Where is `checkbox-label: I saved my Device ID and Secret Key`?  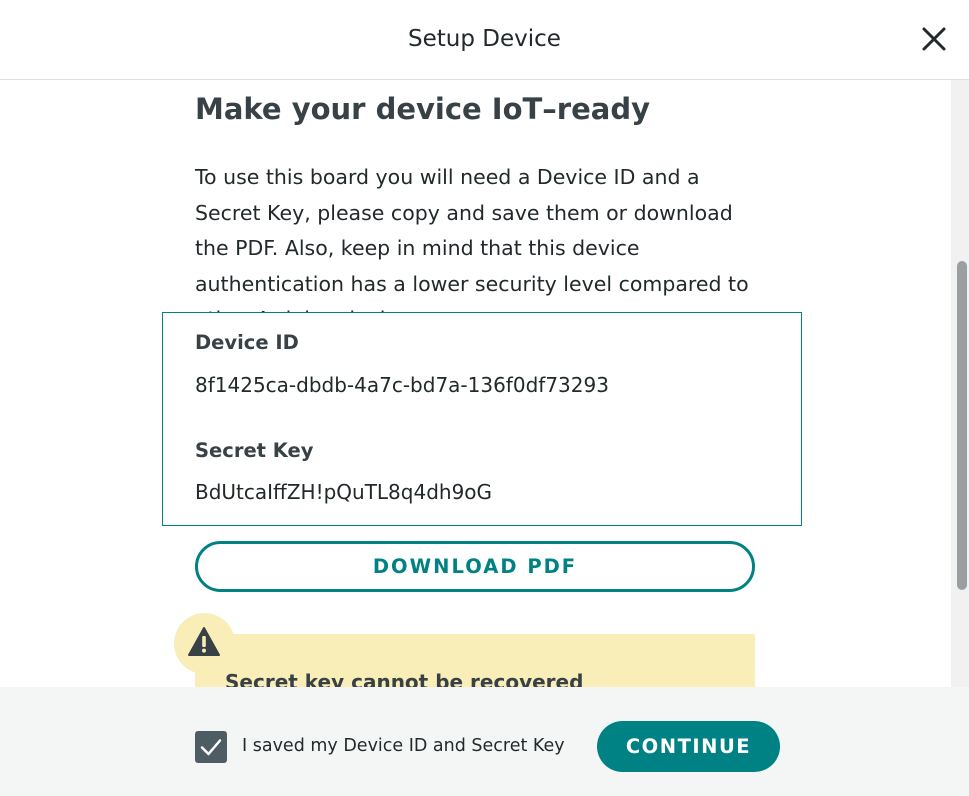
checkbox-label: I saved my Device ID and Secret Key is located at coordinates (403, 746).